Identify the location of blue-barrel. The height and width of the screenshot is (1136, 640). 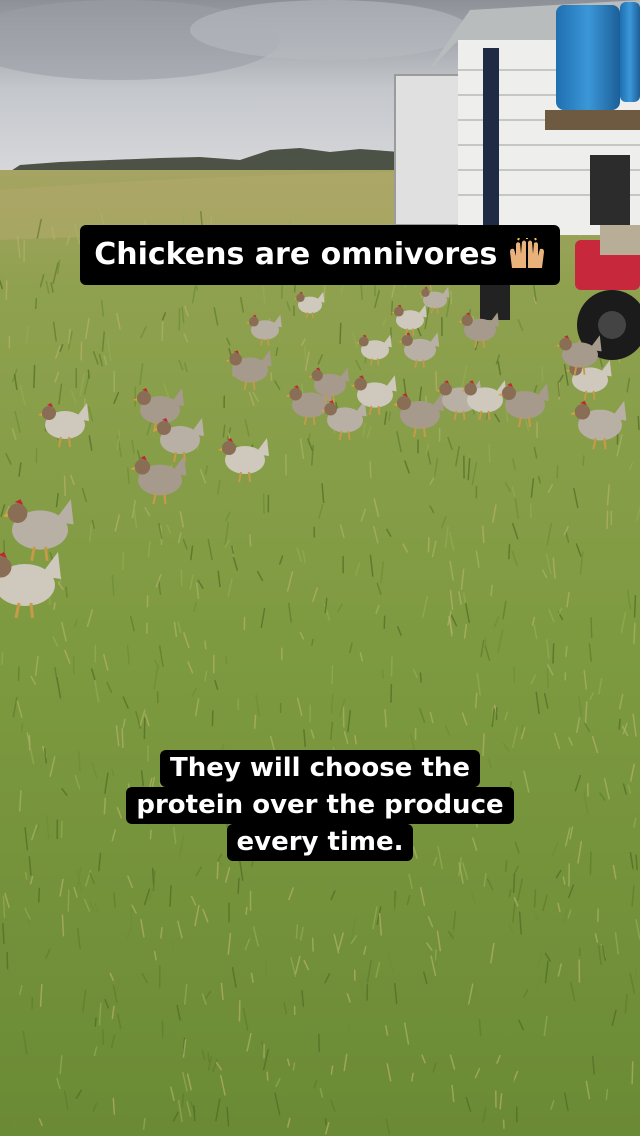
(588, 57).